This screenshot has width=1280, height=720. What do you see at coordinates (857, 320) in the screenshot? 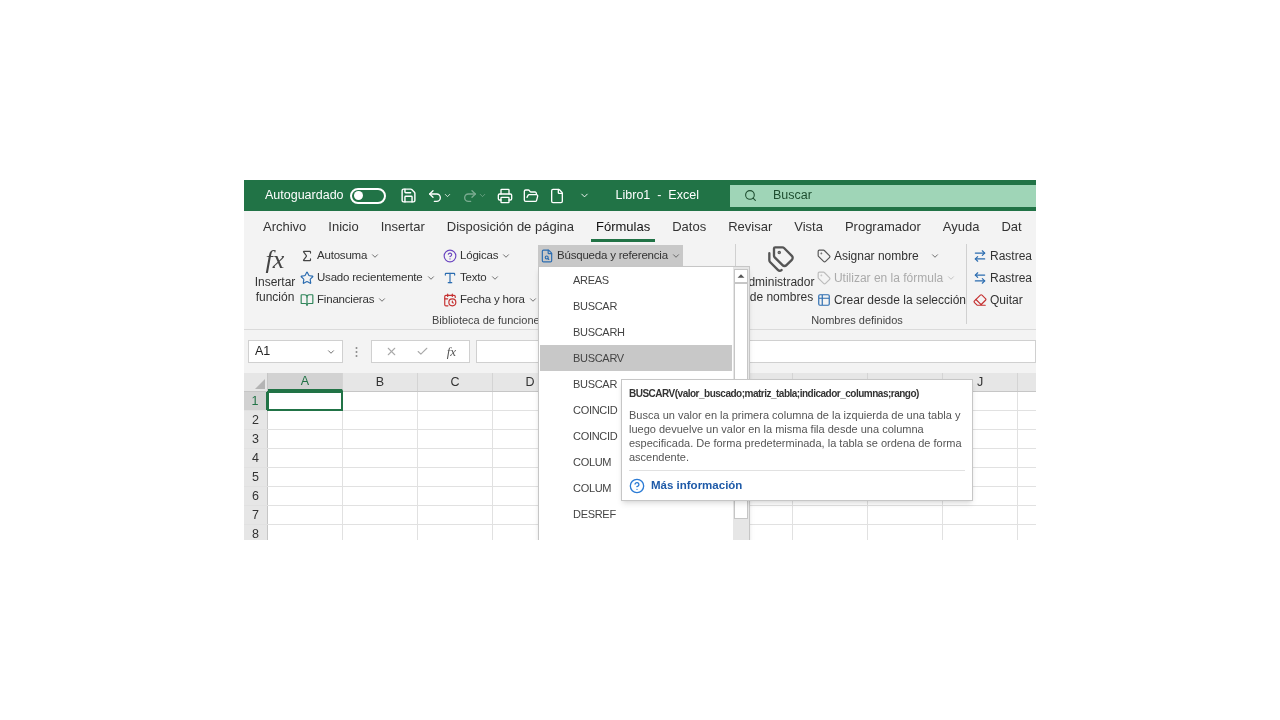
I see `group-label: Nombres definidos` at bounding box center [857, 320].